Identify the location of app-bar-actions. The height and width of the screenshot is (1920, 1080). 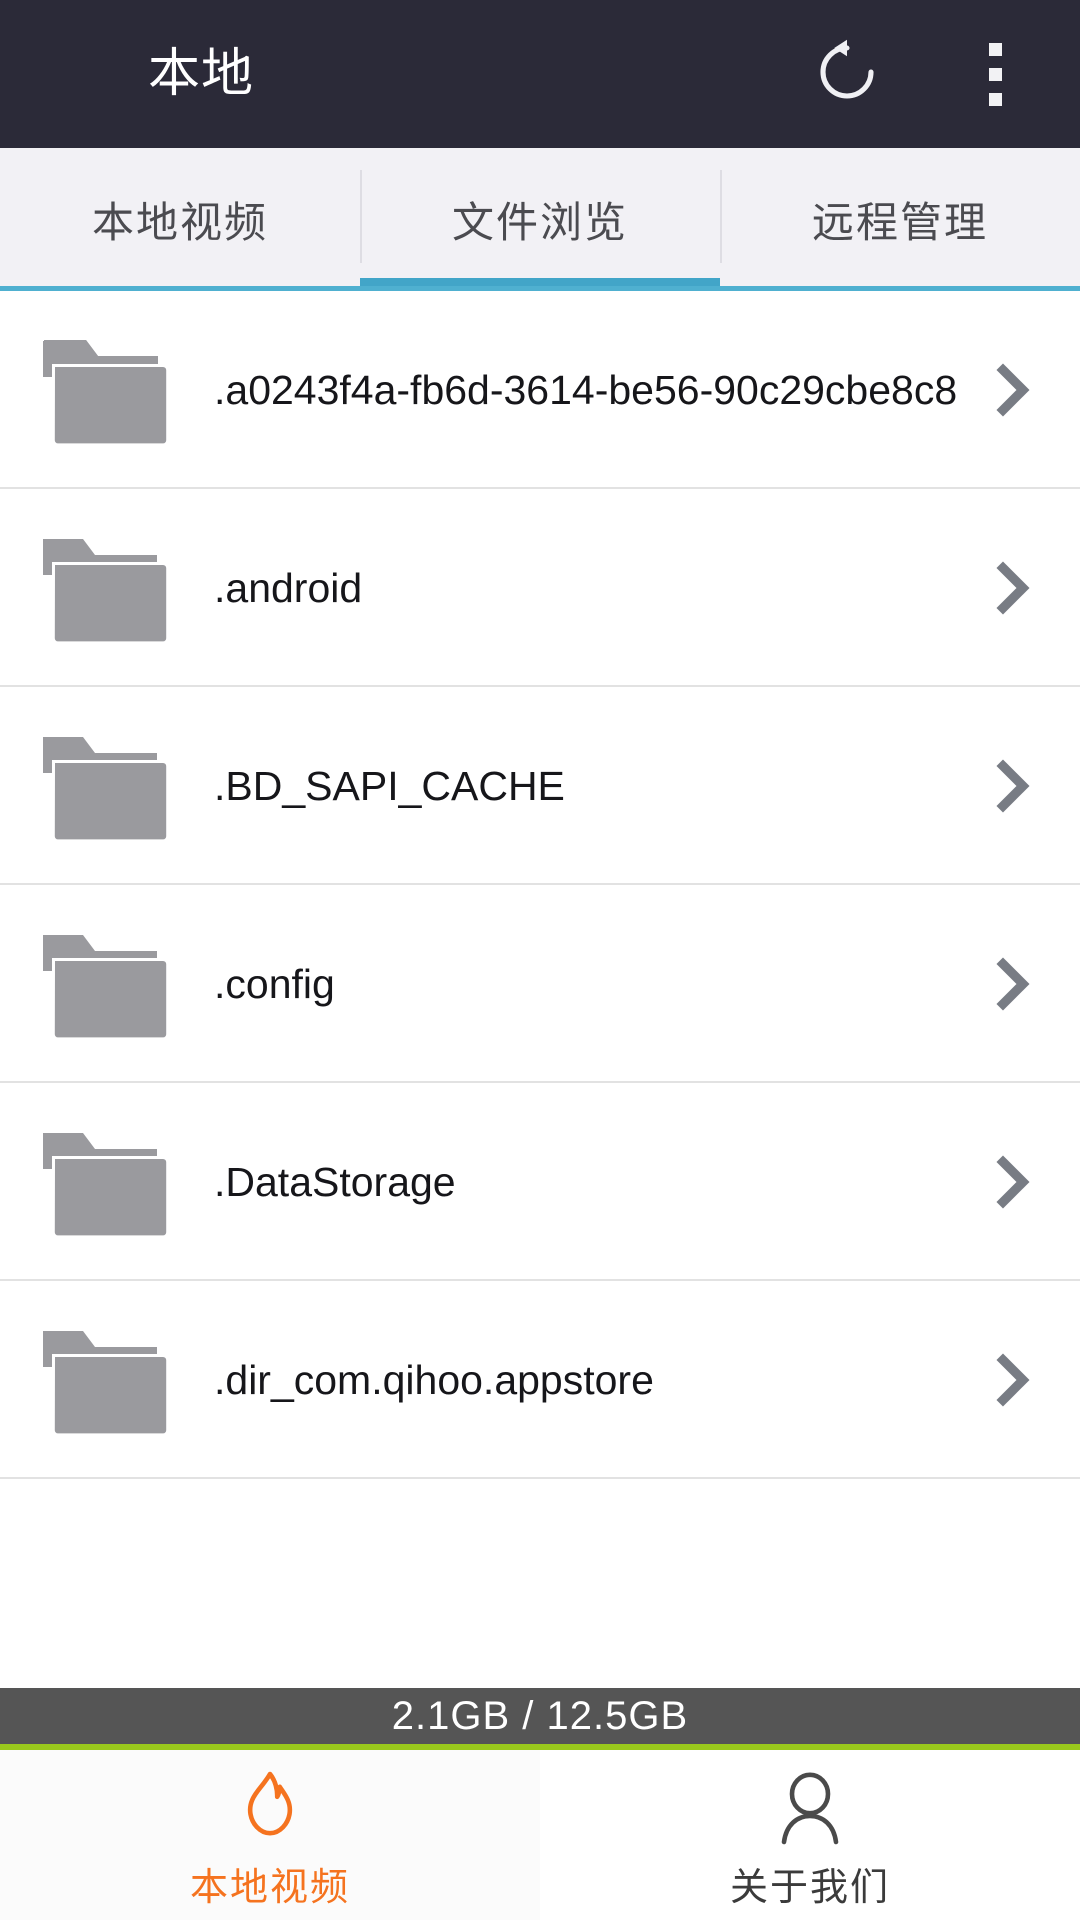
(936, 74).